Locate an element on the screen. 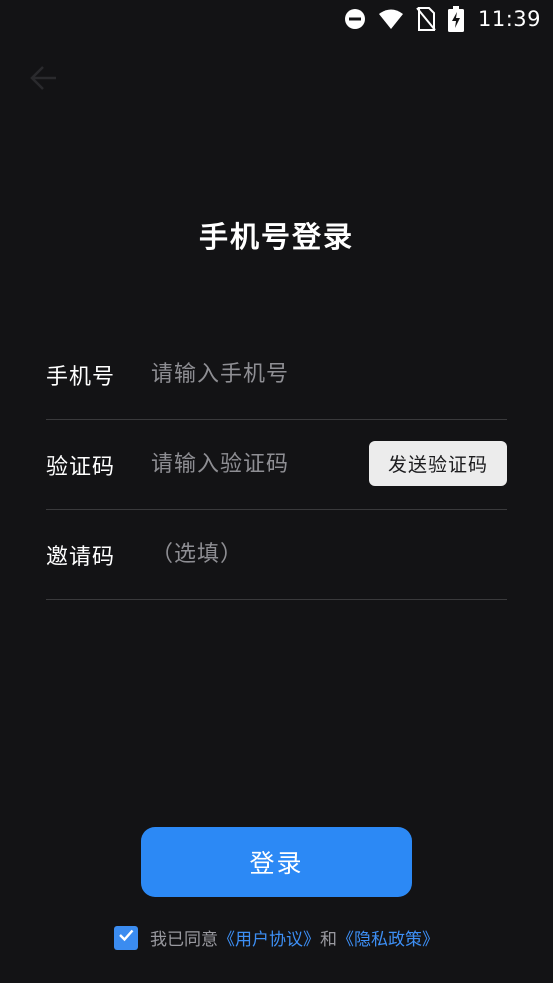 The image size is (553, 983). code-label: 验证码 is located at coordinates (81, 467).